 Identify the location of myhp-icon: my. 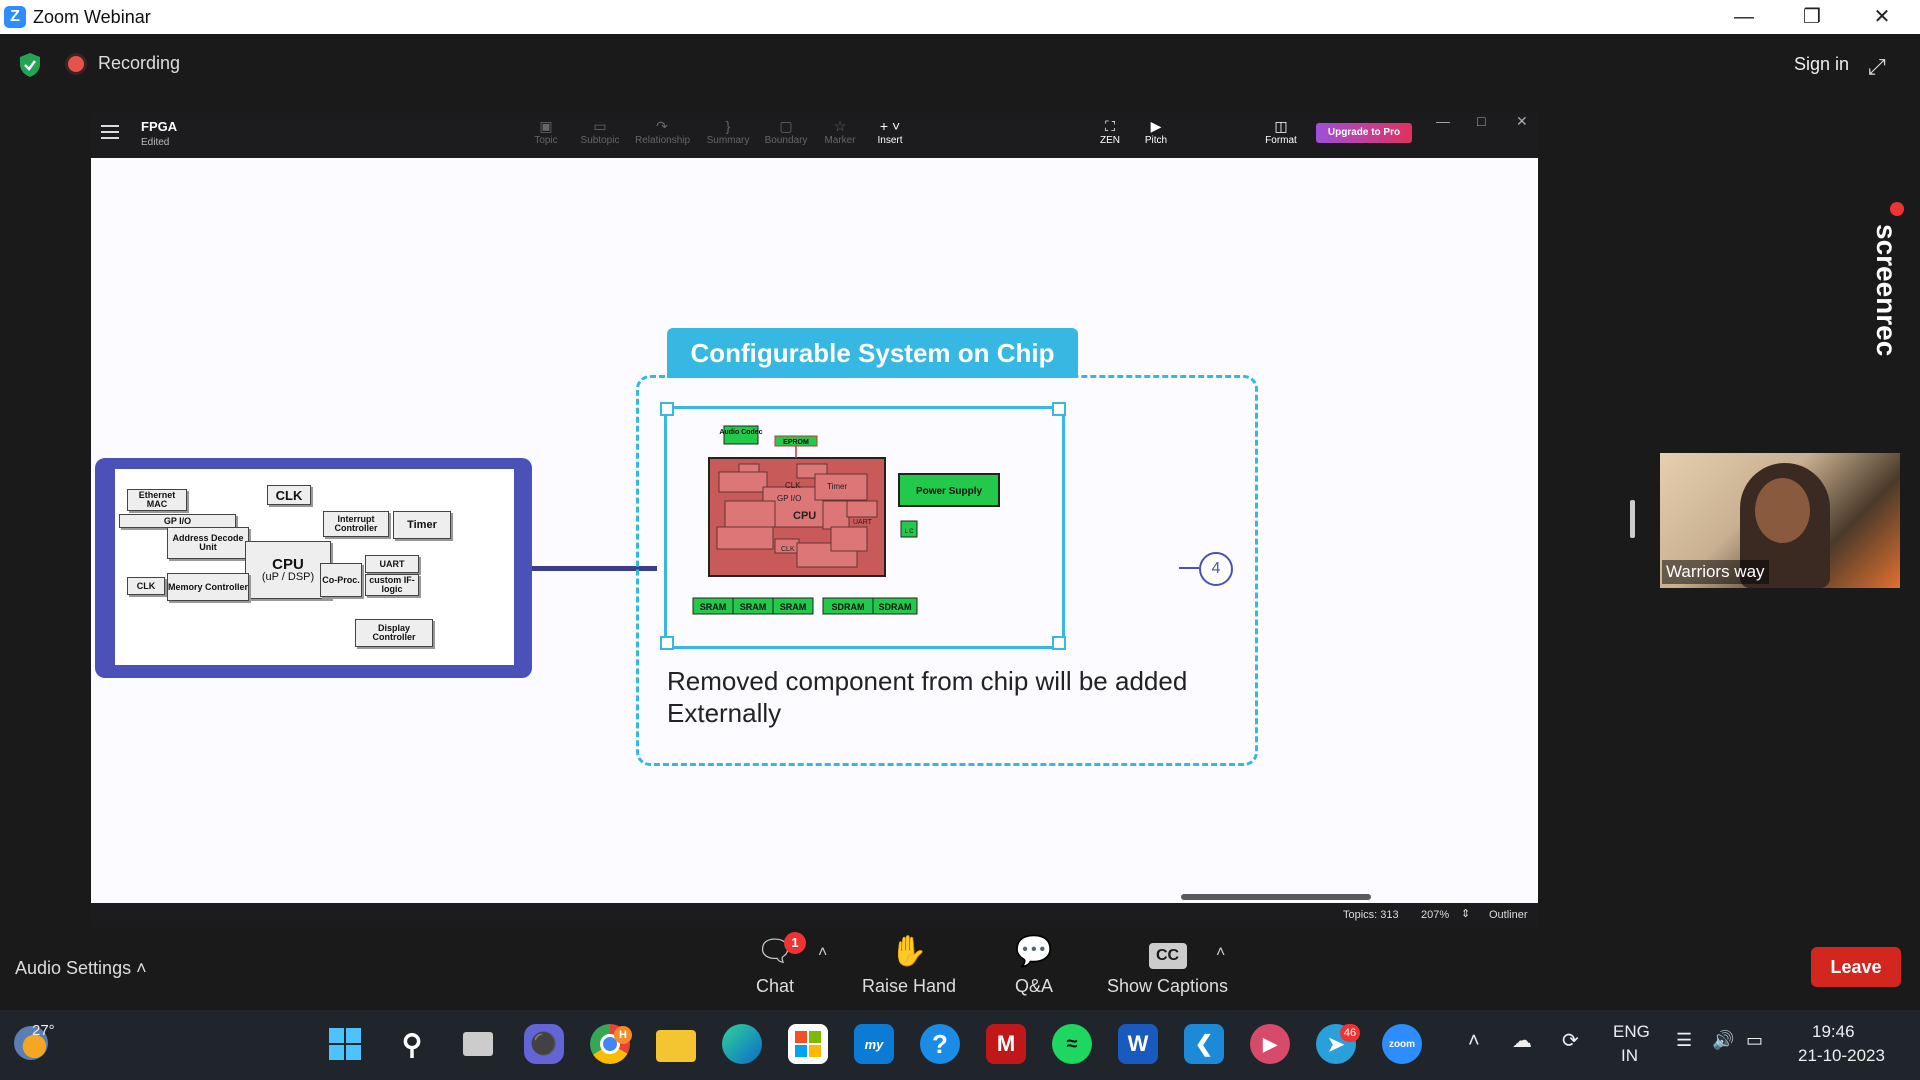
(874, 1044).